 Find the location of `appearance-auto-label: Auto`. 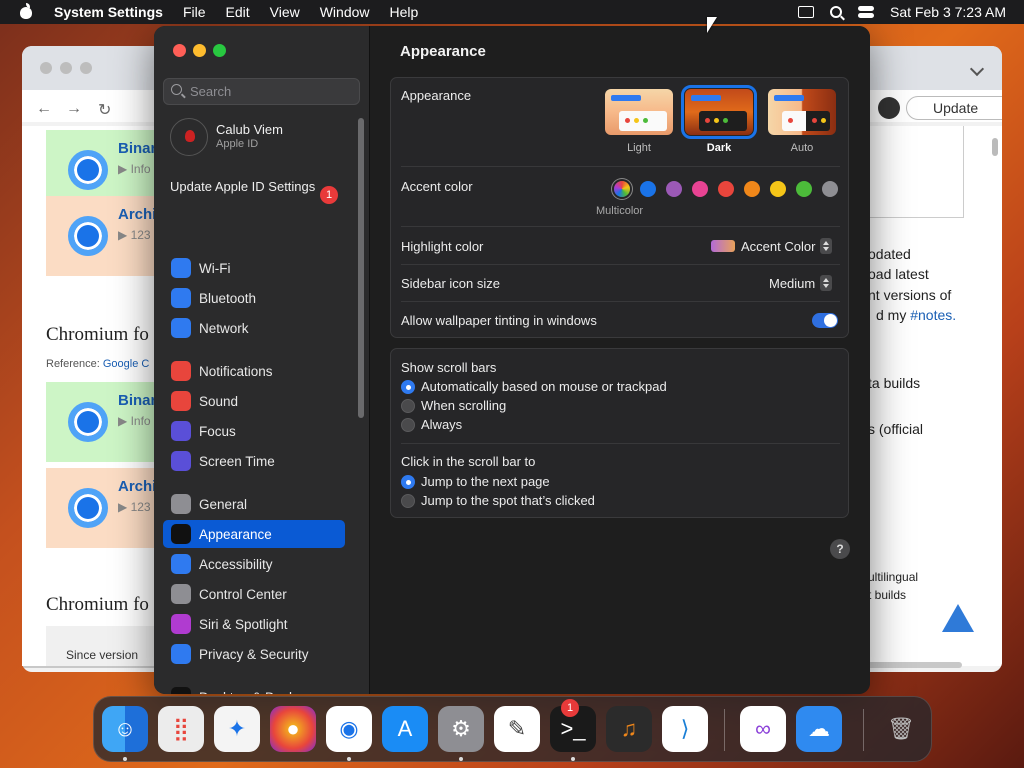

appearance-auto-label: Auto is located at coordinates (802, 148).